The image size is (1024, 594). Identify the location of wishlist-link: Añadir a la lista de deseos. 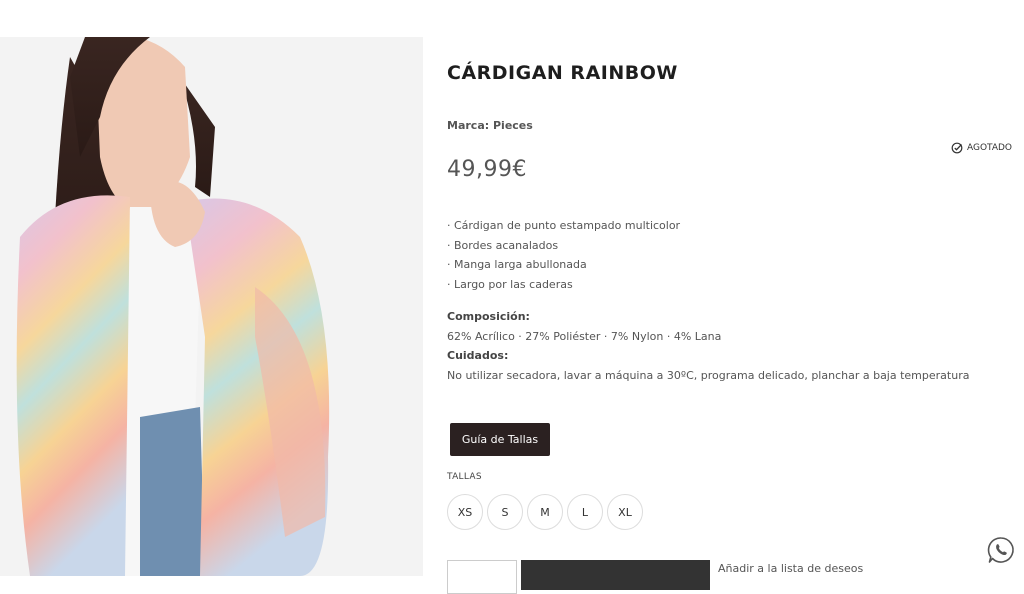
(790, 568).